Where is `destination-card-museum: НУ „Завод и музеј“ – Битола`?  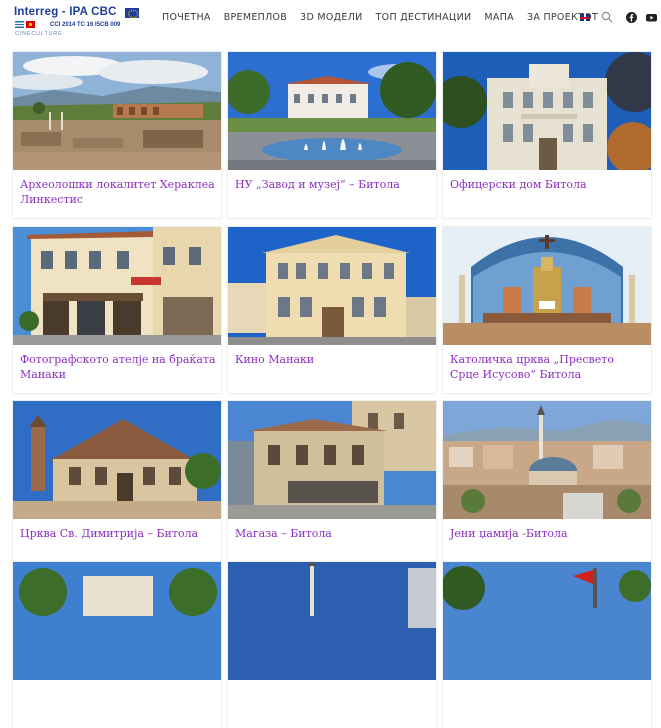 destination-card-museum: НУ „Завод и музеј“ – Битола is located at coordinates (332, 135).